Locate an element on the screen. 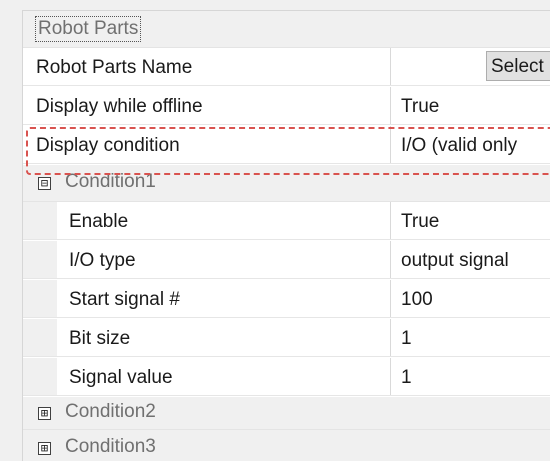 Image resolution: width=550 pixels, height=461 pixels. select-button: Select is located at coordinates (518, 66).